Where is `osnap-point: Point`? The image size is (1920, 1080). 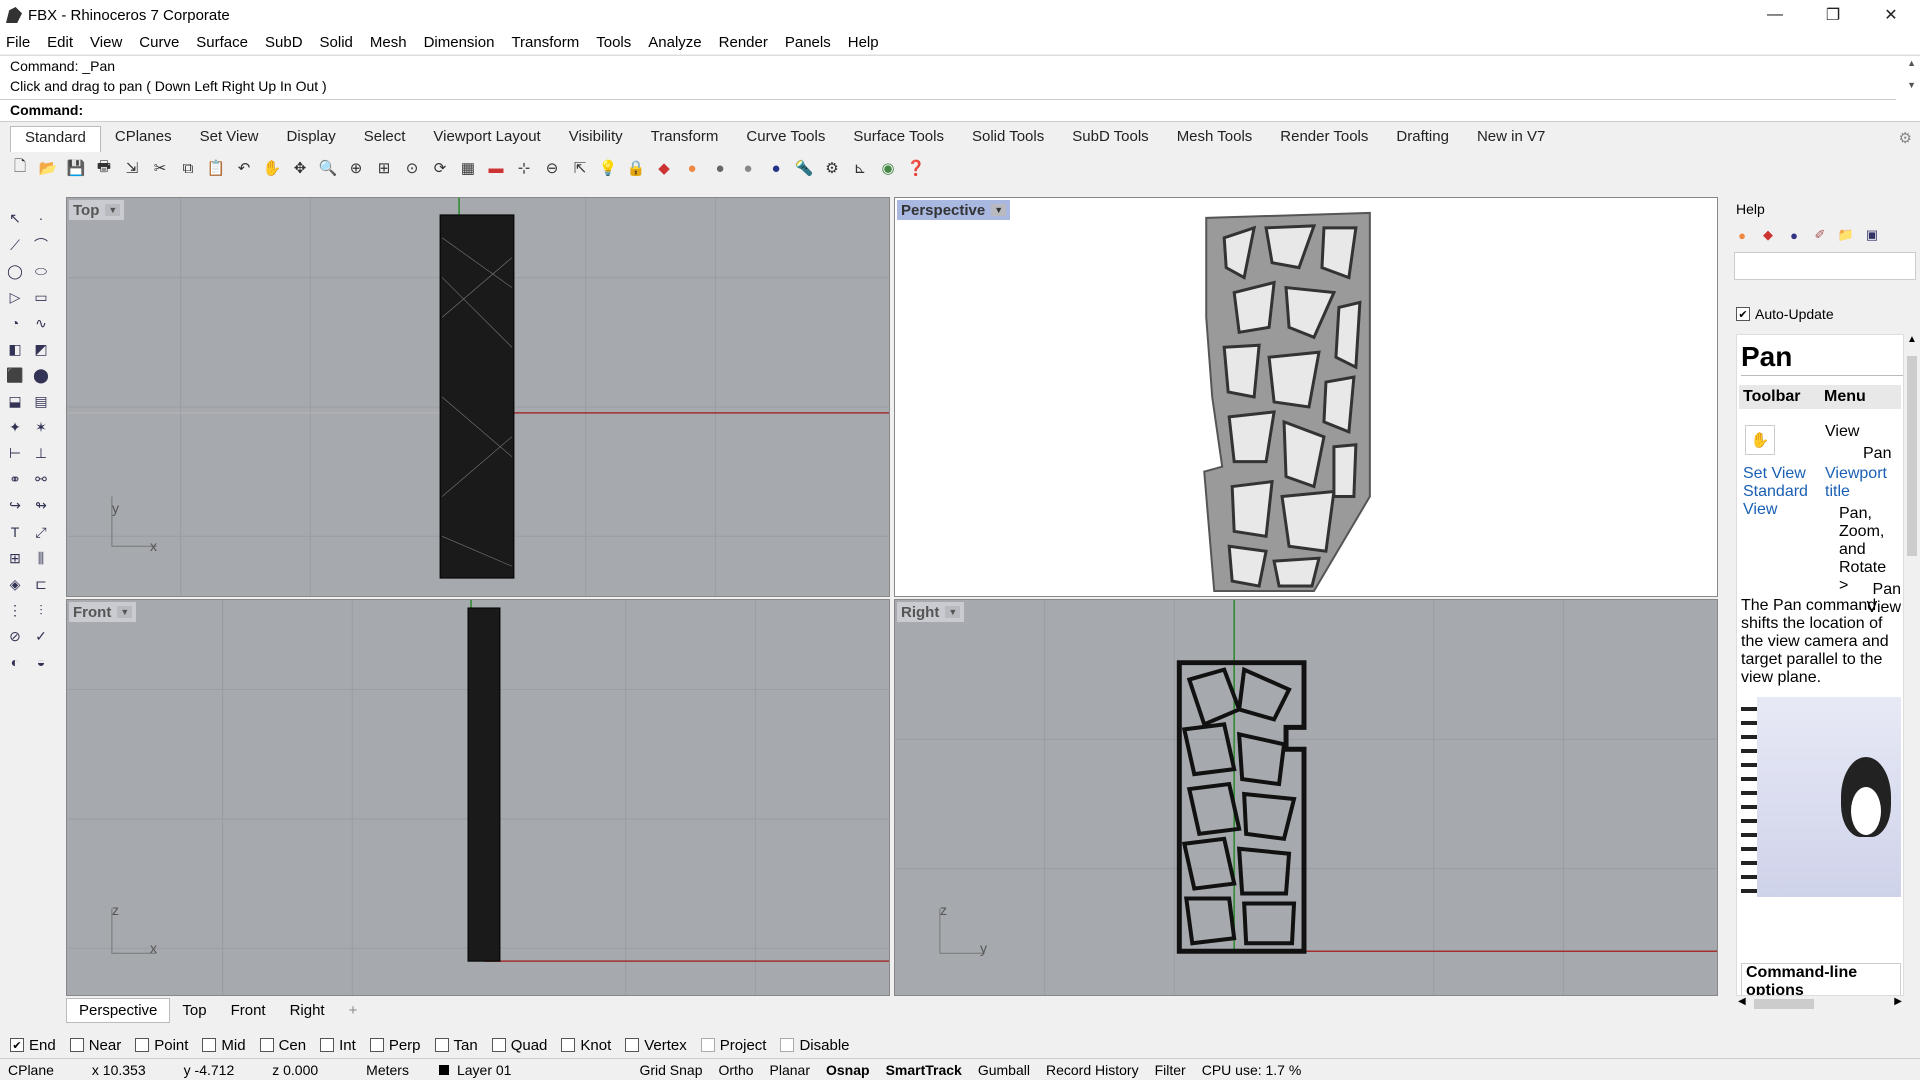 osnap-point: Point is located at coordinates (161, 1045).